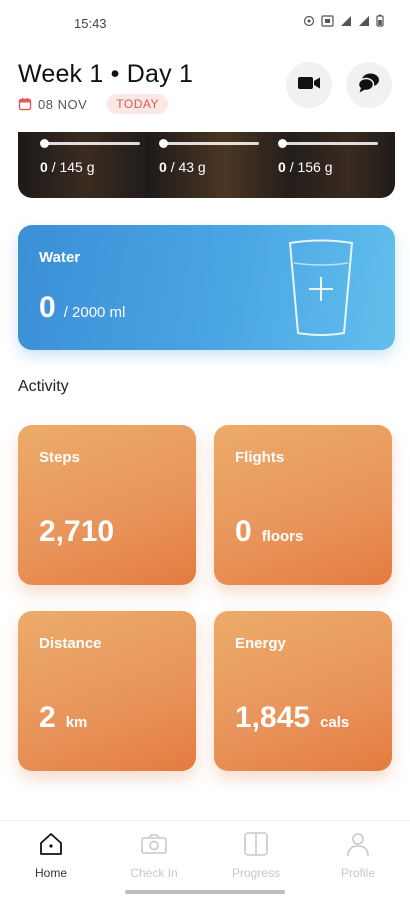  I want to click on distance-value: 2, so click(47, 717).